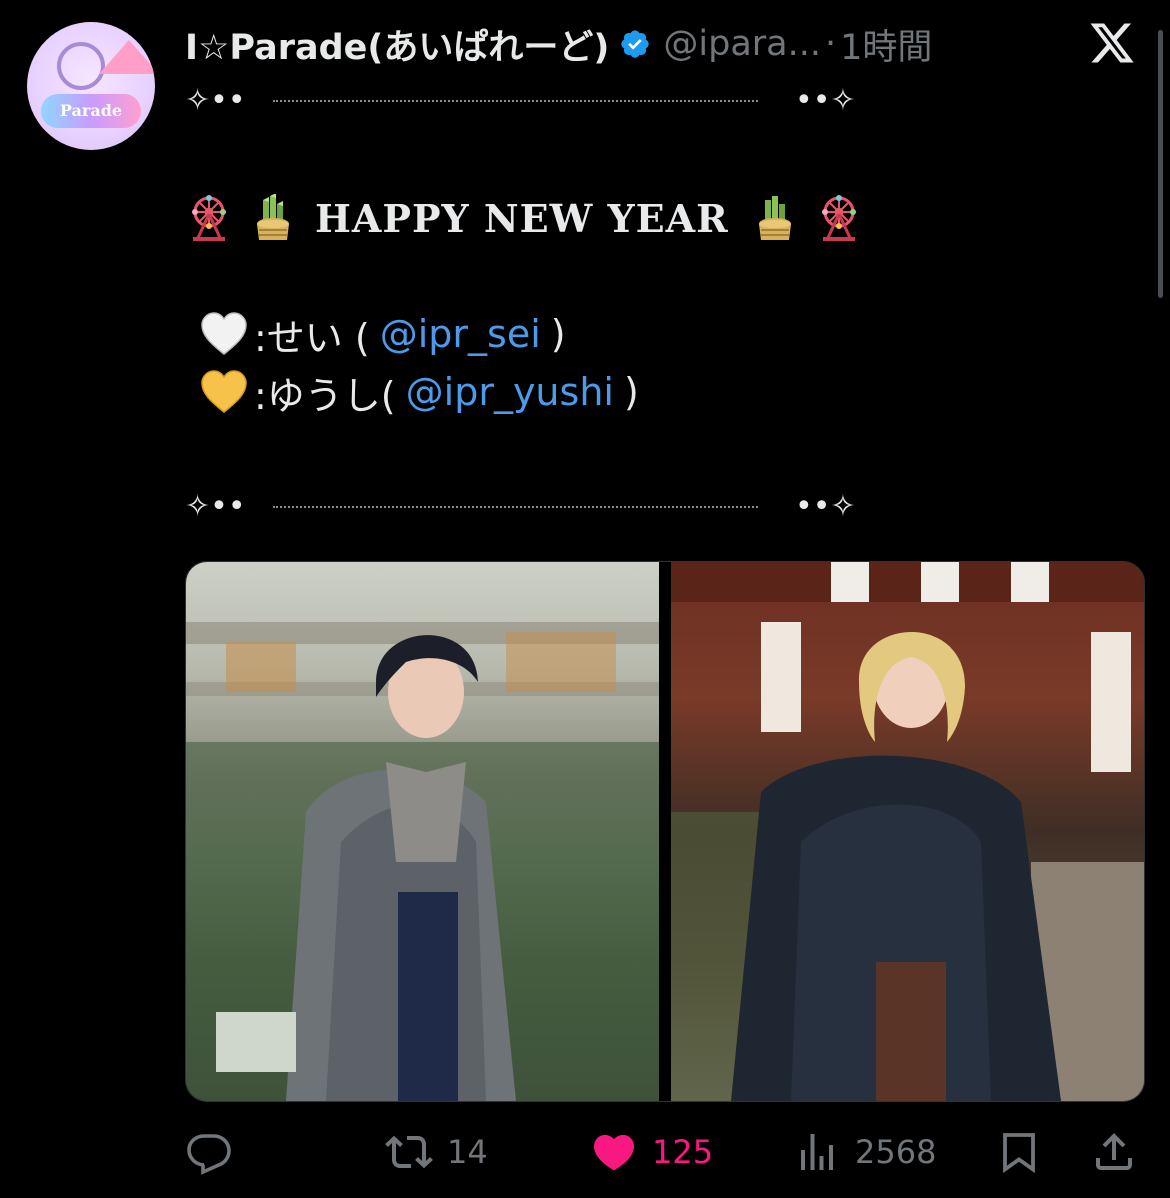  What do you see at coordinates (127, 57) in the screenshot?
I see `avatar-tent-shape` at bounding box center [127, 57].